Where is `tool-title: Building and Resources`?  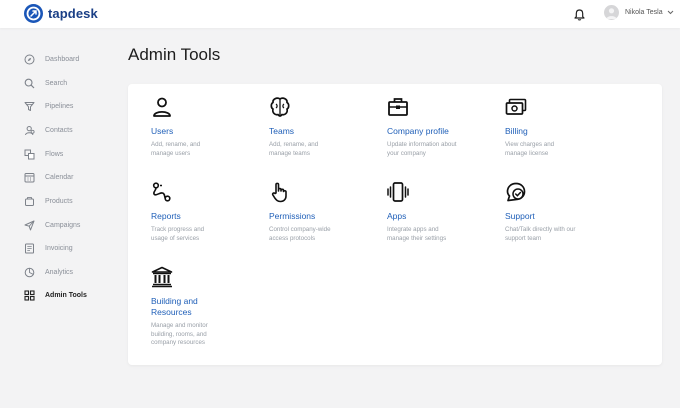 tool-title: Building and Resources is located at coordinates (174, 306).